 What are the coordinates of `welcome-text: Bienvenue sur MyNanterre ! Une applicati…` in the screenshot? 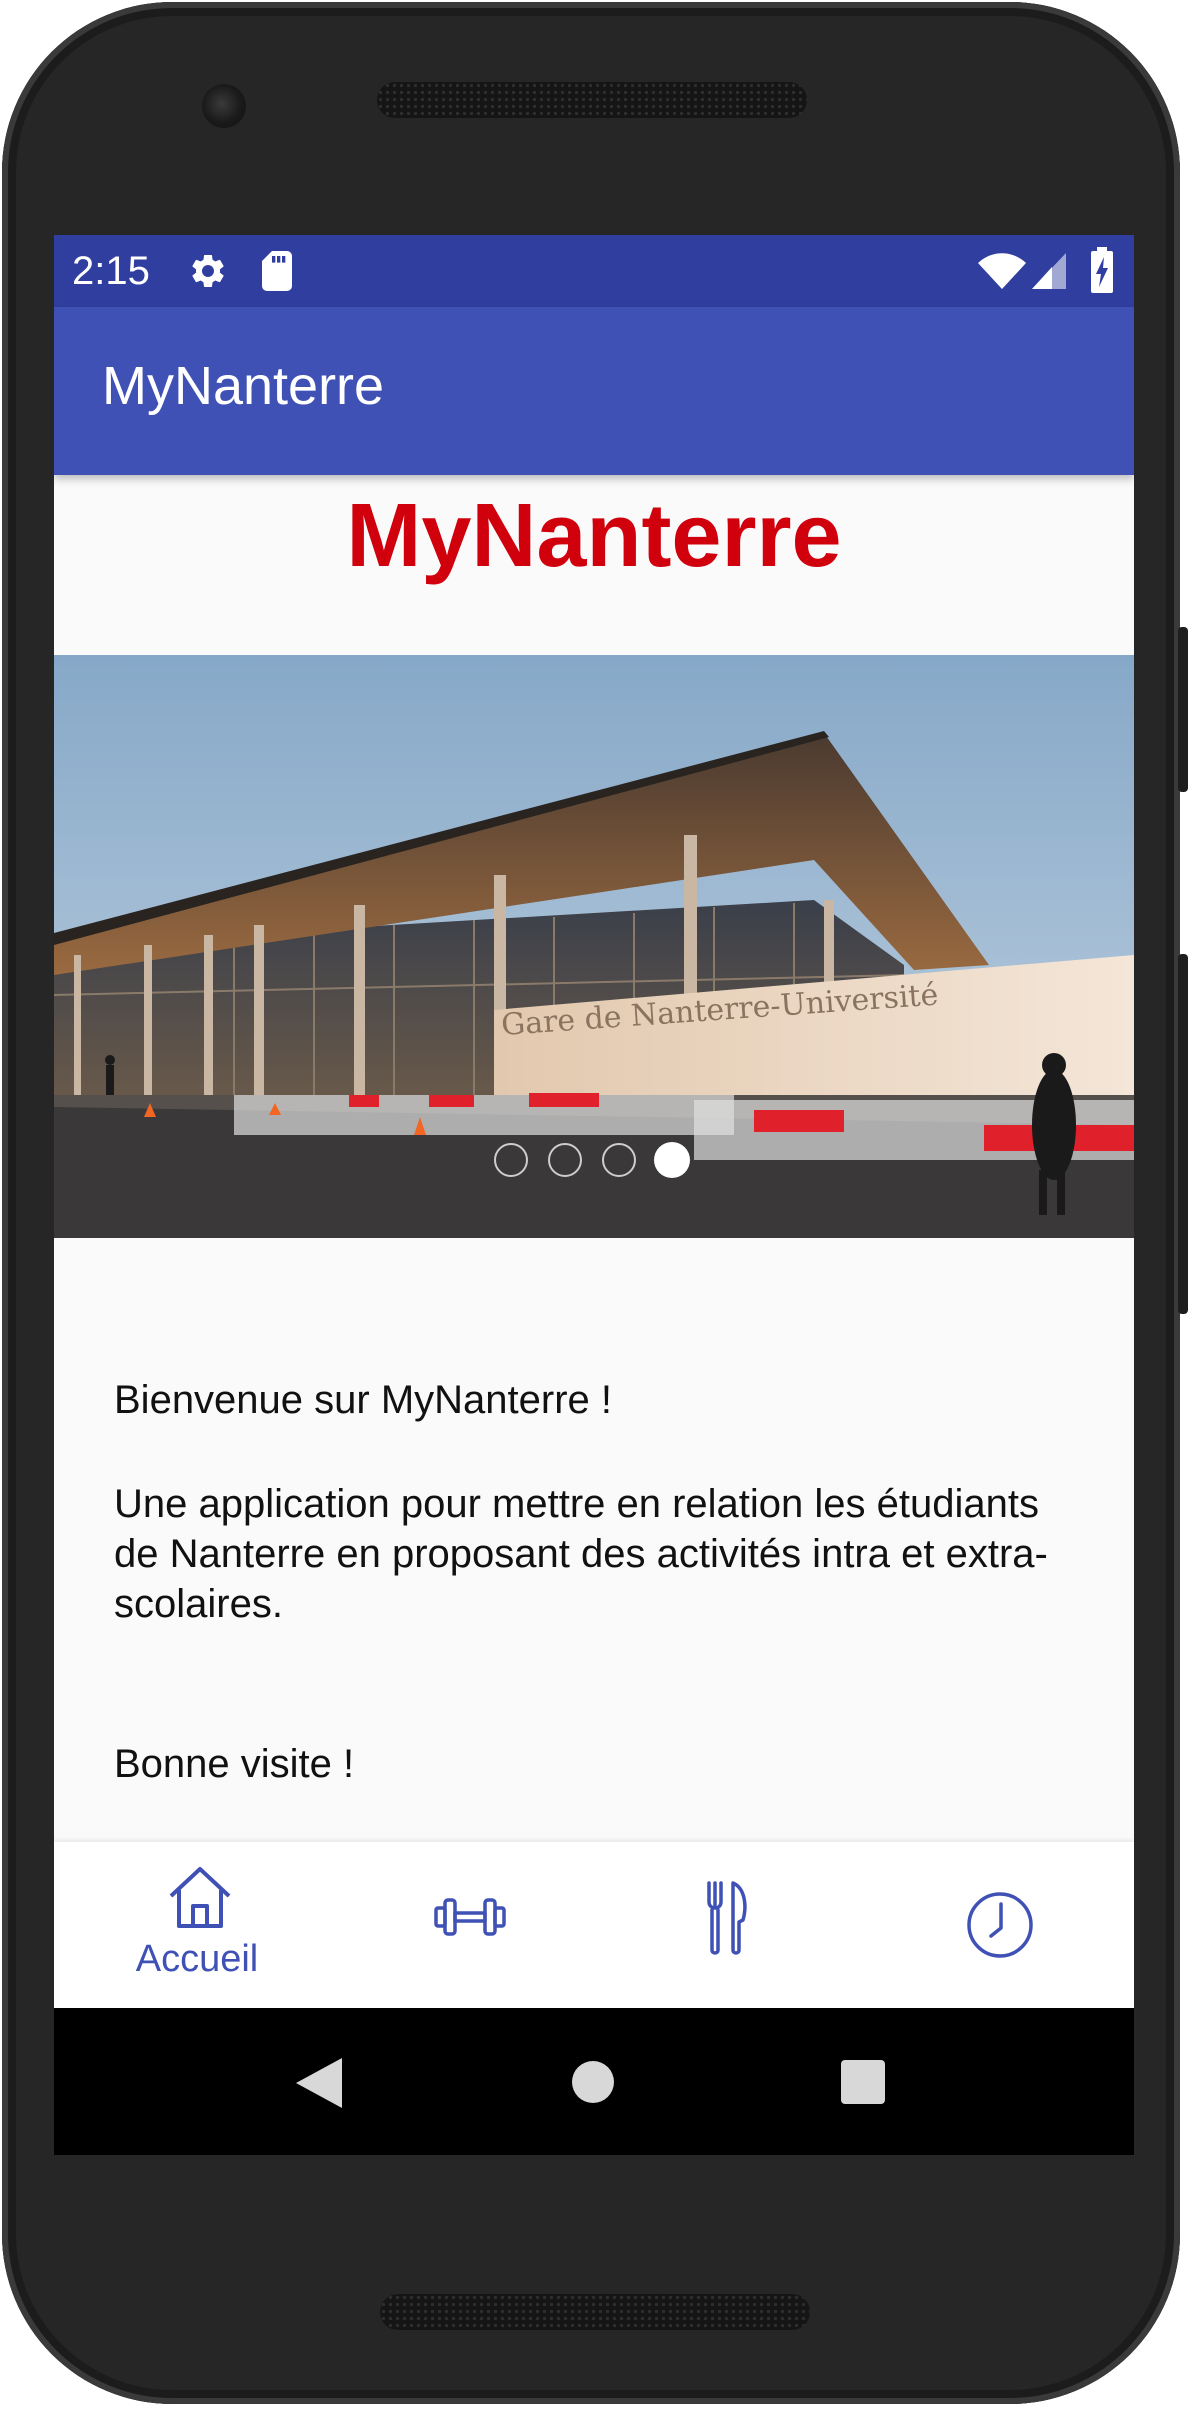 It's located at (604, 1582).